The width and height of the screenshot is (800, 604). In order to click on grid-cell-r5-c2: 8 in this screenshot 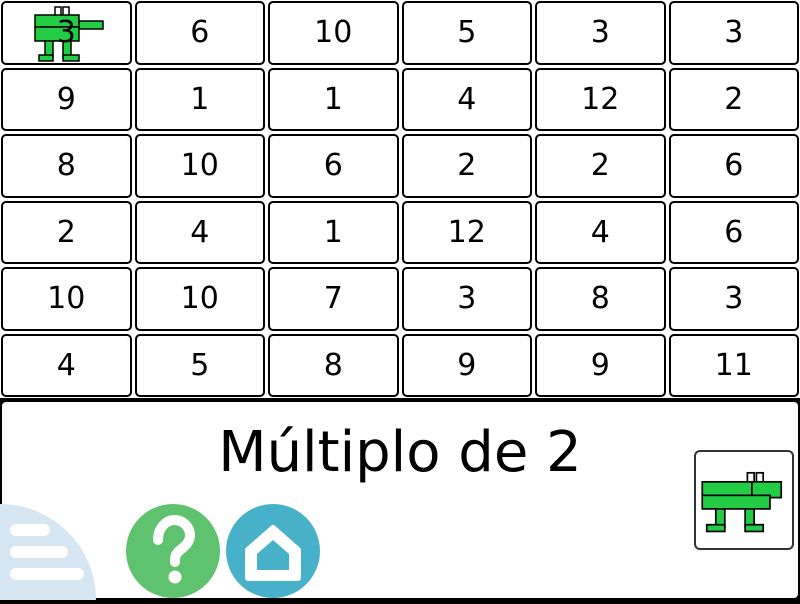, I will do `click(333, 365)`.